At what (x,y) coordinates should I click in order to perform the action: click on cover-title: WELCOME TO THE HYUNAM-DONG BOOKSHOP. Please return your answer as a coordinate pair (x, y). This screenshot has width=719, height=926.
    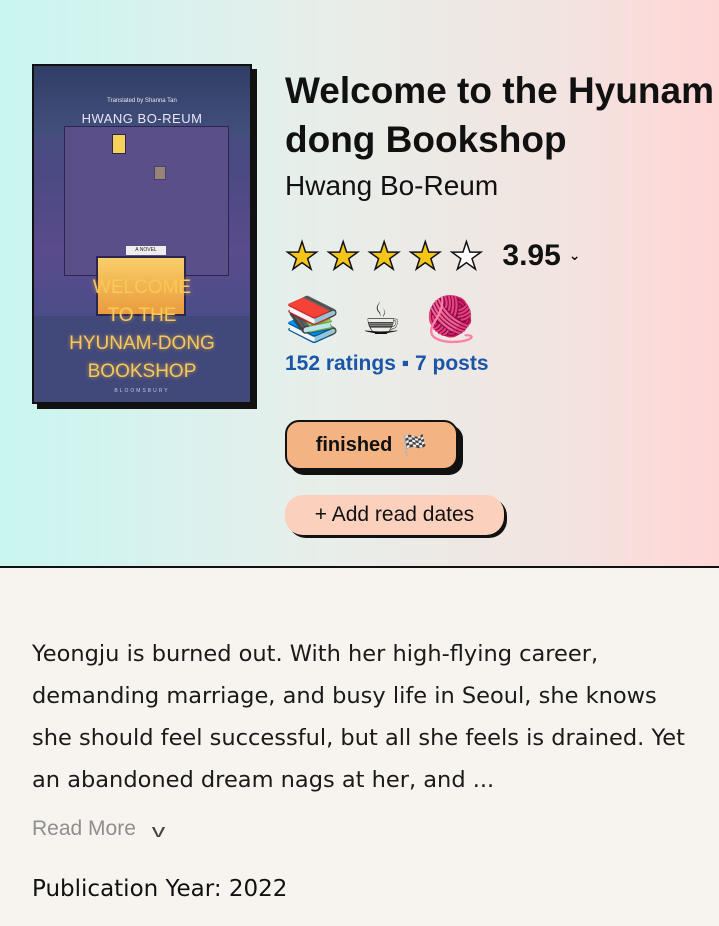
    Looking at the image, I should click on (142, 330).